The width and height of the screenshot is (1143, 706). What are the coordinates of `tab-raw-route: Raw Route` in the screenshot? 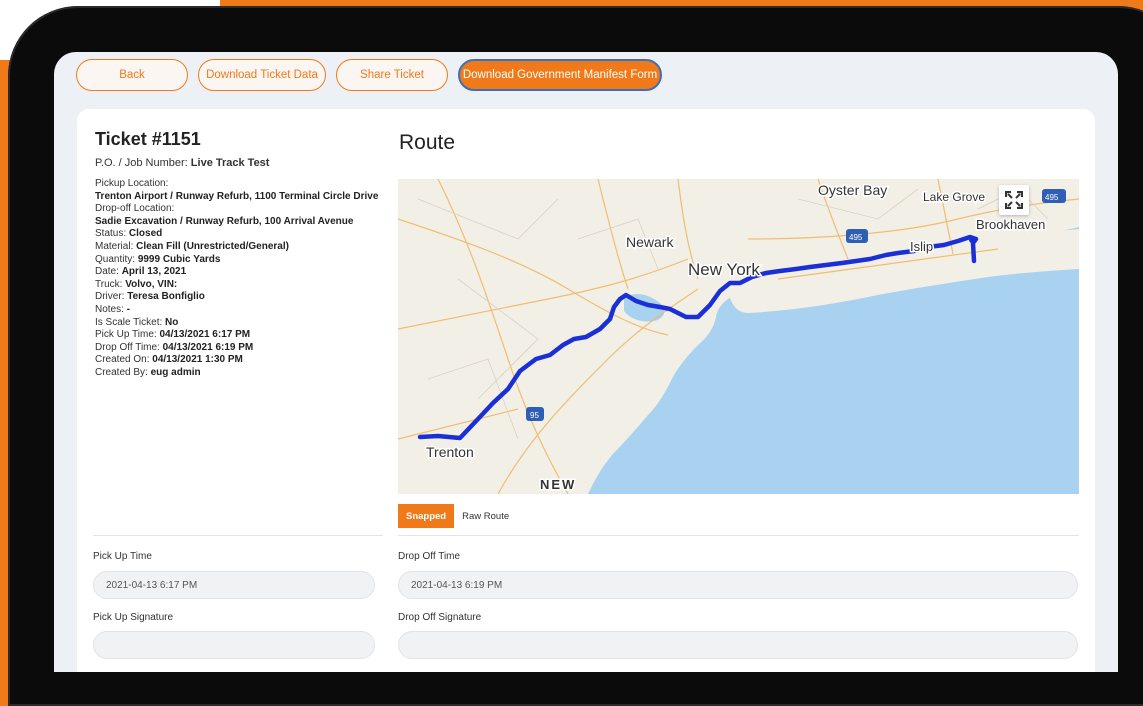 It's located at (485, 516).